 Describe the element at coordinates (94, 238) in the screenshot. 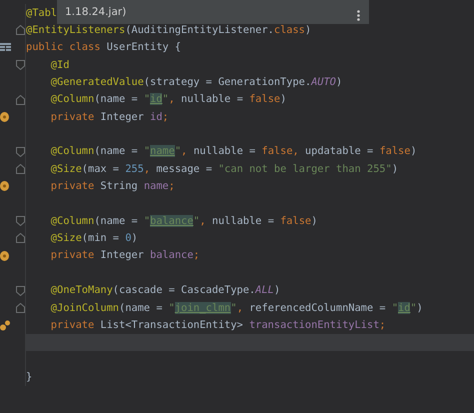

I see `code-line: @Size(min = 0)` at that location.